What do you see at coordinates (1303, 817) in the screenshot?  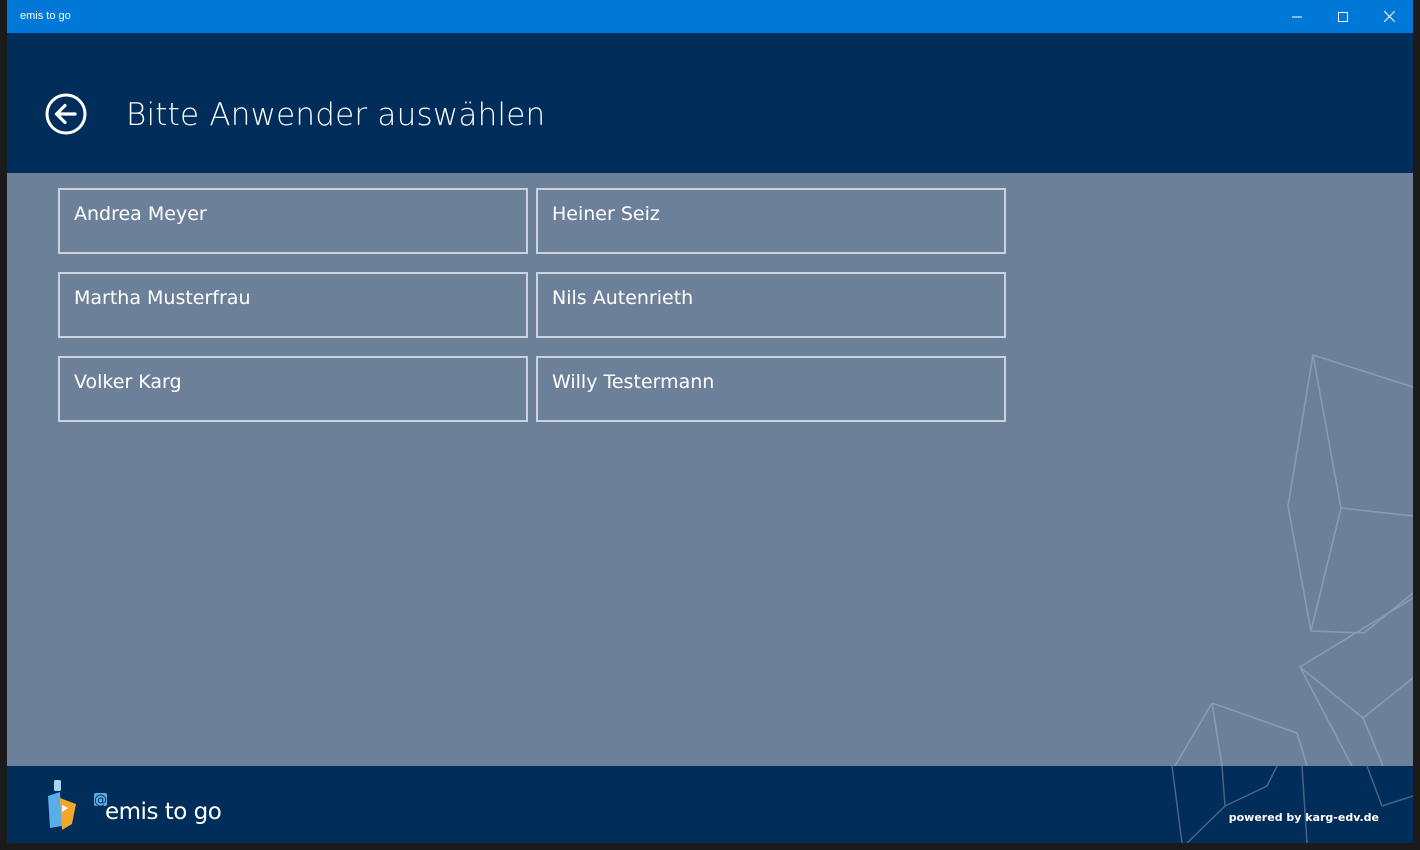 I see `powered-by-text: powered by karg-edv.de` at bounding box center [1303, 817].